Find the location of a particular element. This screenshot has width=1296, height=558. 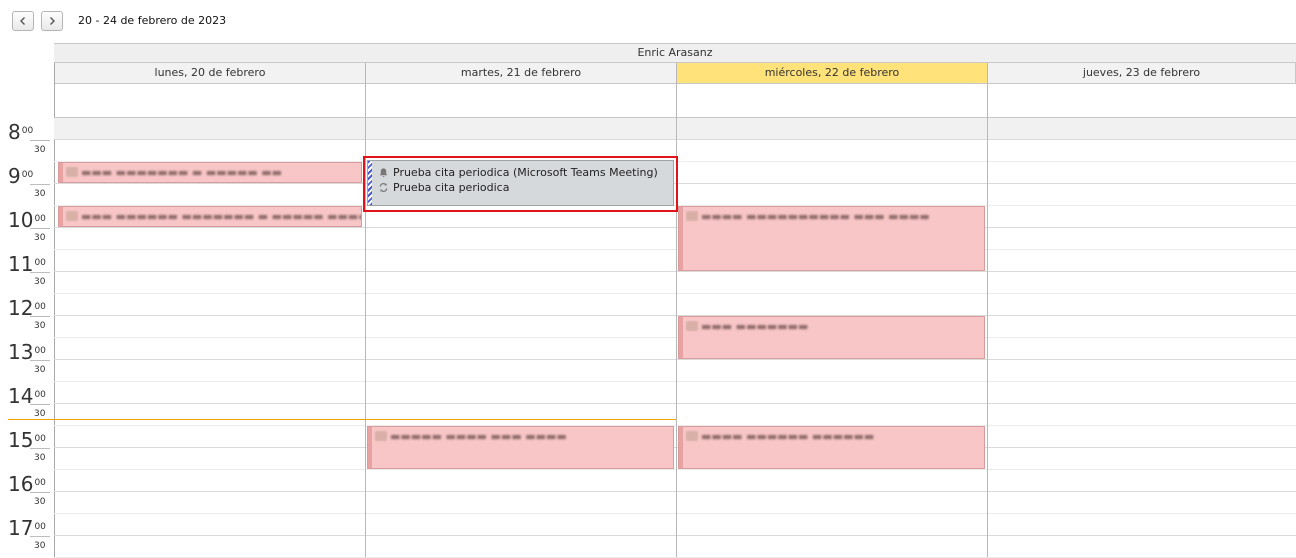

date-range-label: 20 - 24 de febrero de 2023 is located at coordinates (152, 20).